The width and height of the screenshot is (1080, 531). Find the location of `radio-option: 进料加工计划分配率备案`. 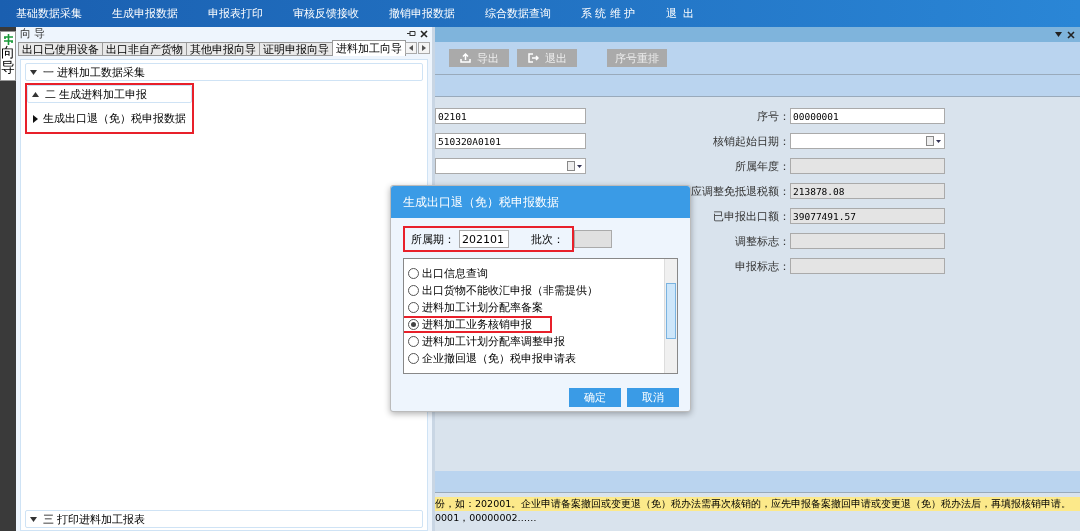

radio-option: 进料加工计划分配率备案 is located at coordinates (483, 307).